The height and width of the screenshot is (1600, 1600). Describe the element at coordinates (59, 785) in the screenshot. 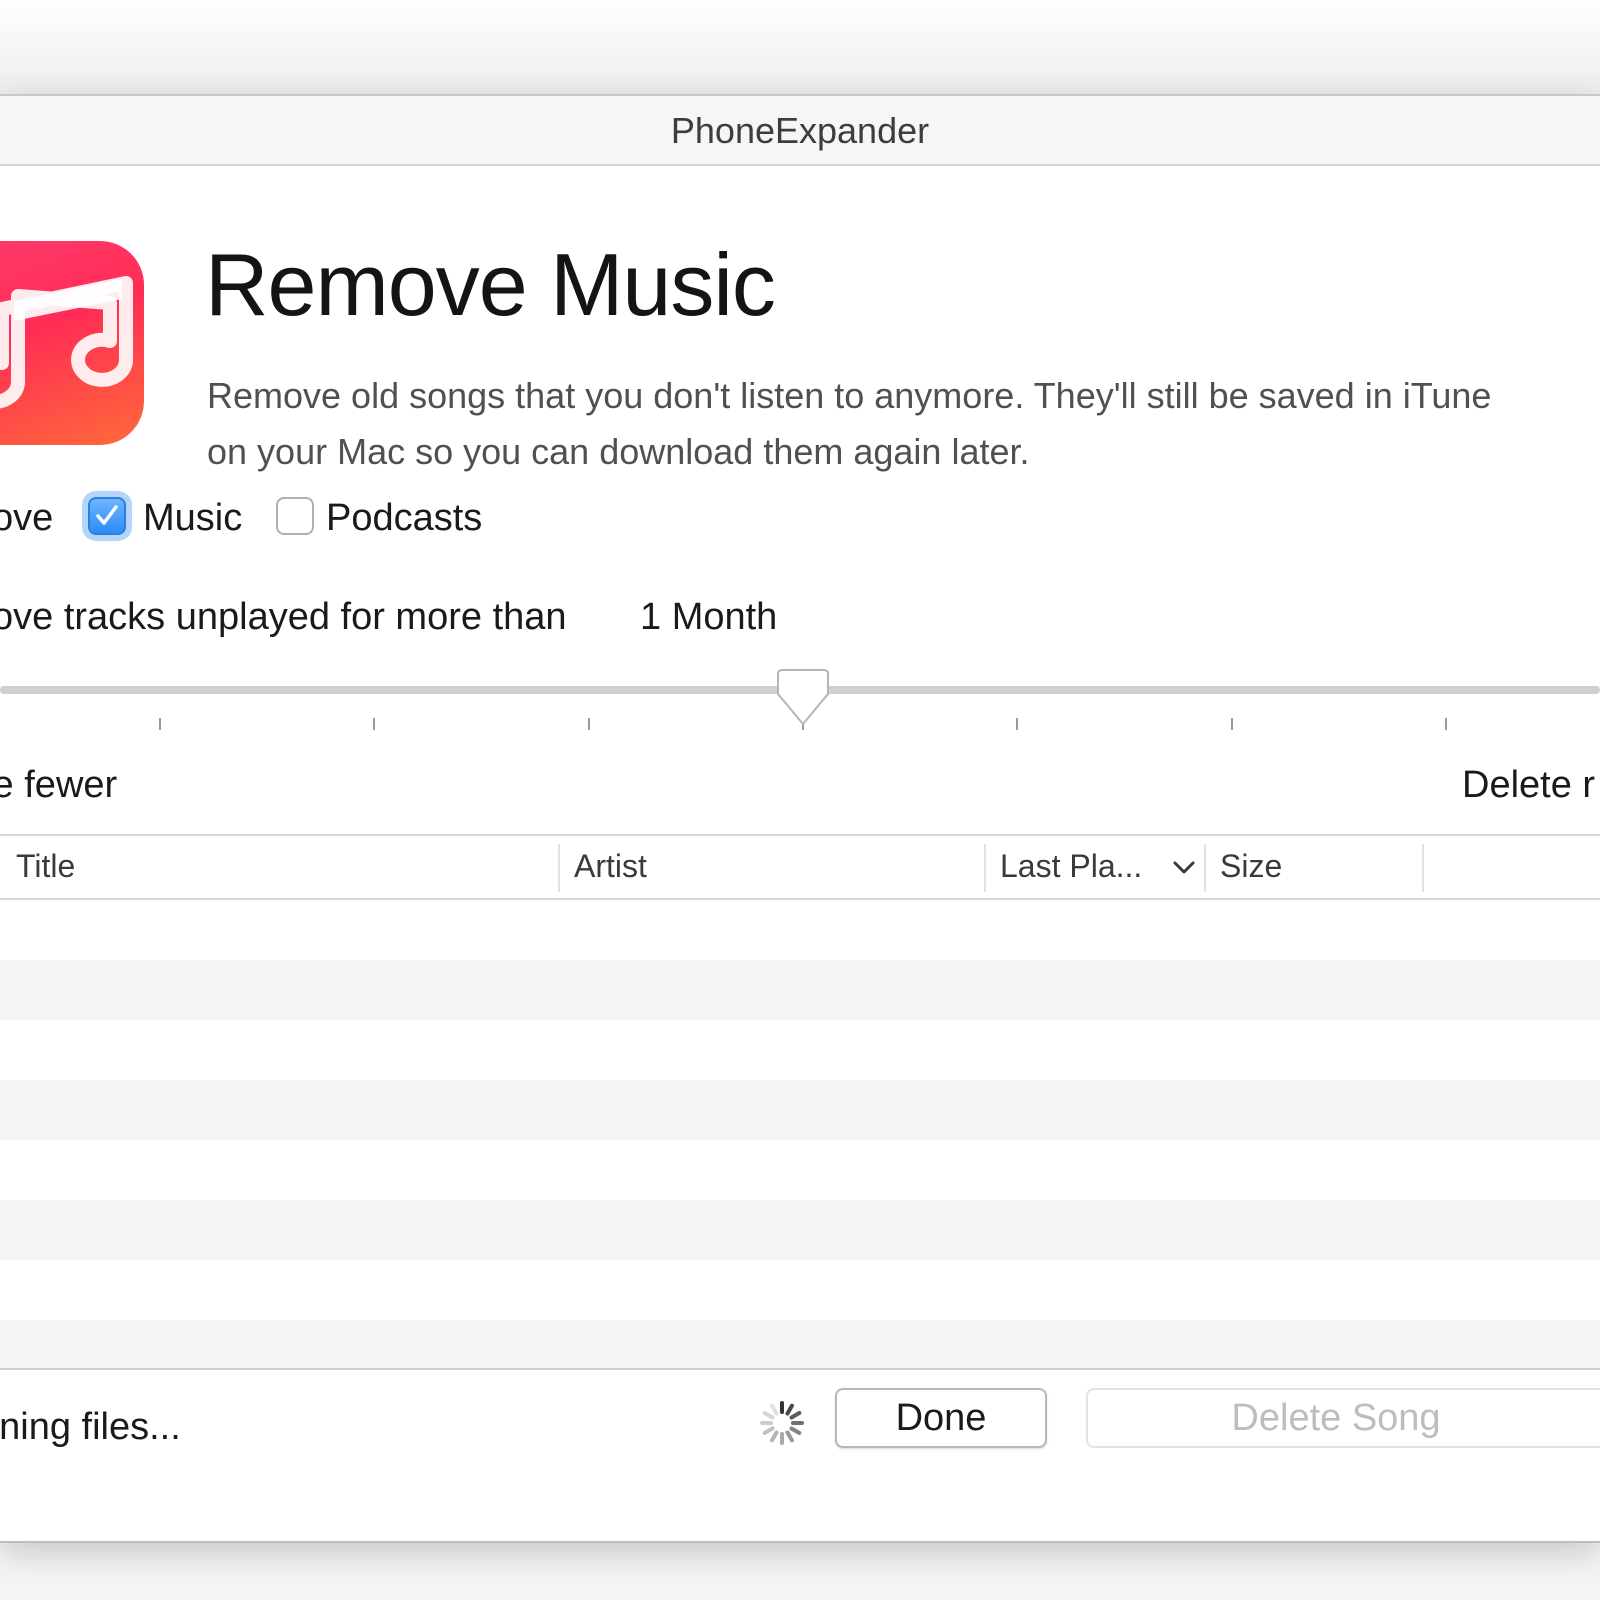

I see `slider-min-label: te fewer` at that location.